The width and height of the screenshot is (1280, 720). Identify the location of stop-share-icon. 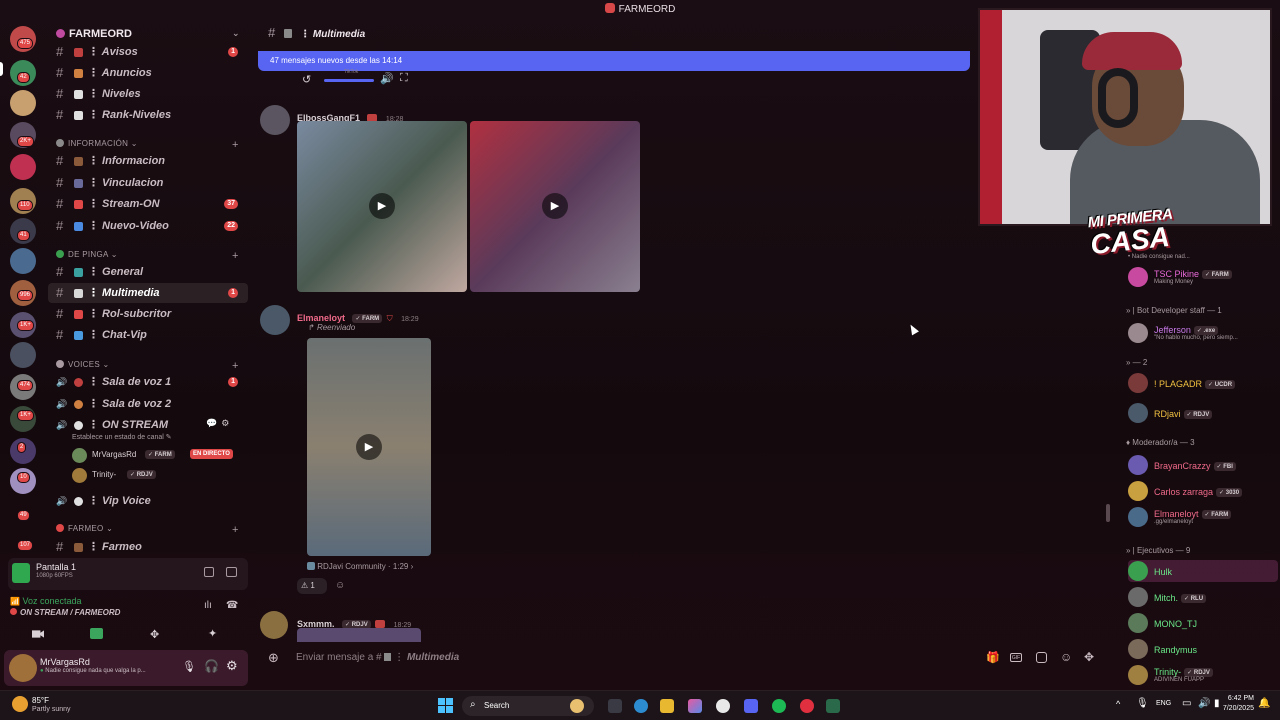
(209, 572).